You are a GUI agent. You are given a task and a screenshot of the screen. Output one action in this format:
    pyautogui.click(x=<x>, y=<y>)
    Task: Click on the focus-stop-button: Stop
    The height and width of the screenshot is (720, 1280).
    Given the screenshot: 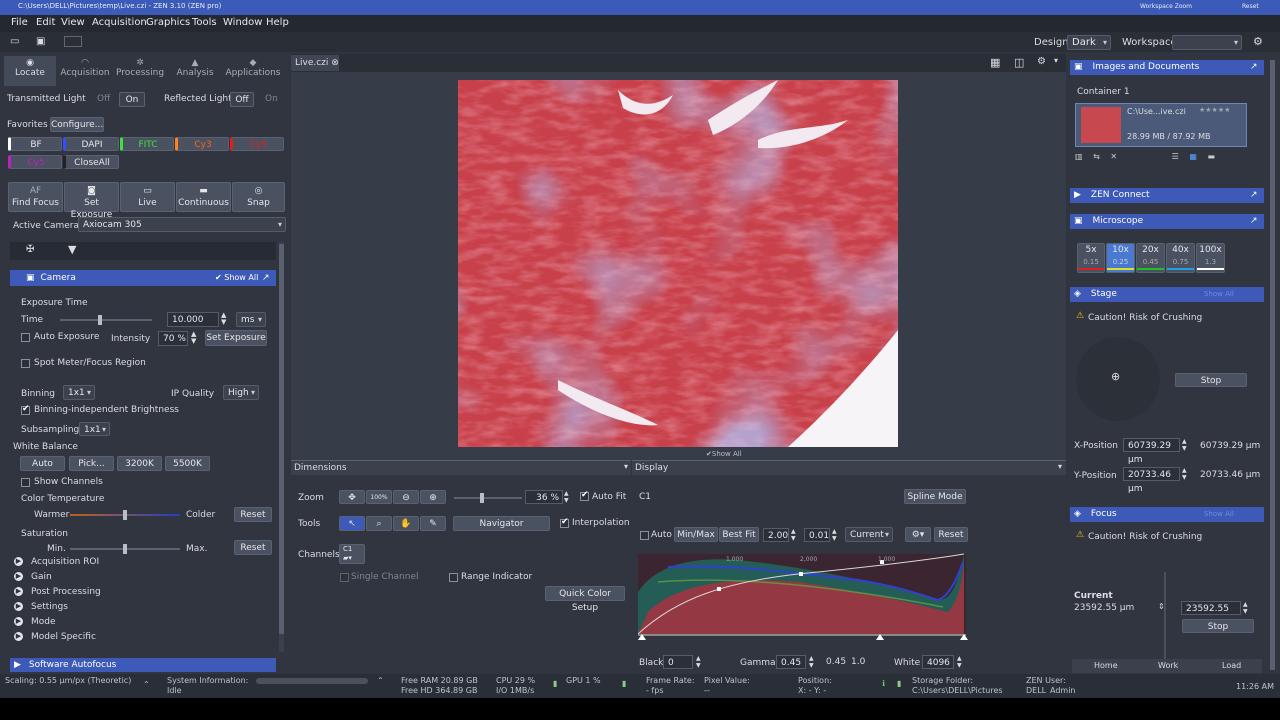 What is the action you would take?
    pyautogui.click(x=1218, y=626)
    